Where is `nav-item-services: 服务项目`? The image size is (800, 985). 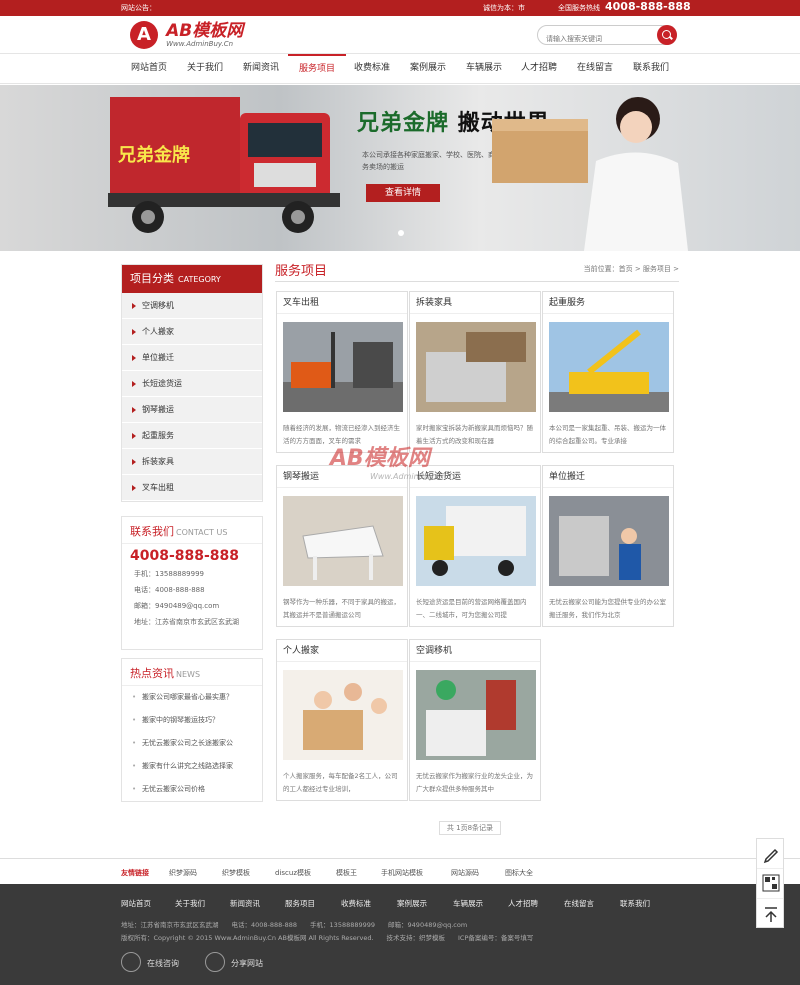 nav-item-services: 服务项目 is located at coordinates (317, 69).